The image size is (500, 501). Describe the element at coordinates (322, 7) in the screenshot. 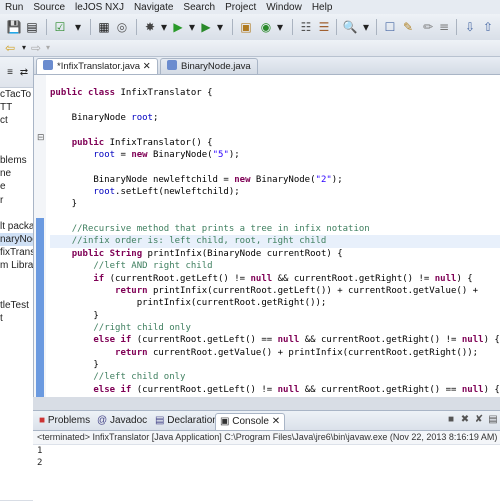

I see `menu-item: Help` at that location.